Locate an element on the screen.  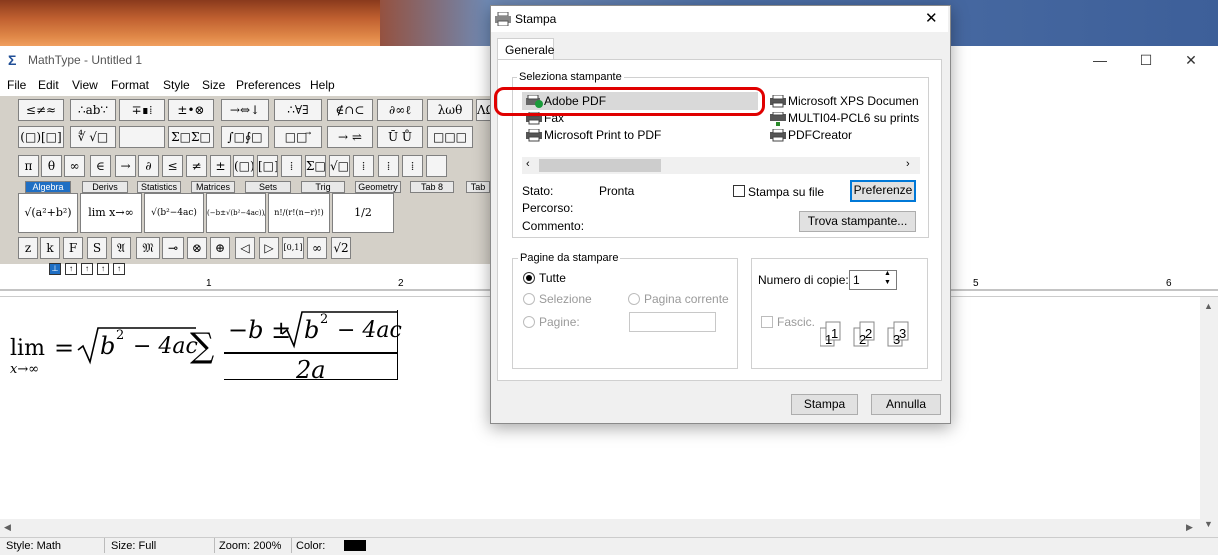
palette-spaces: ∴ab∵ is located at coordinates (93, 110).